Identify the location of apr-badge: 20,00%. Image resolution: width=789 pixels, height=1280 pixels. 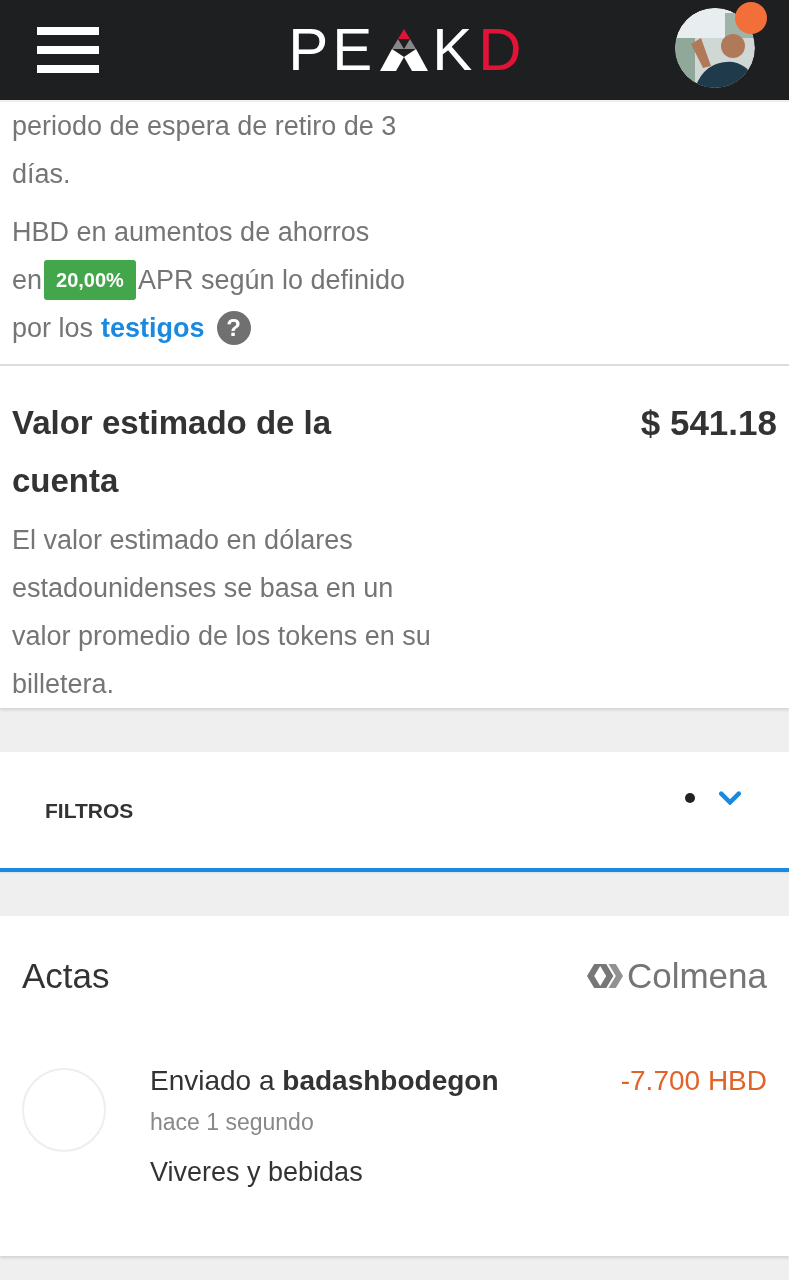
(90, 280).